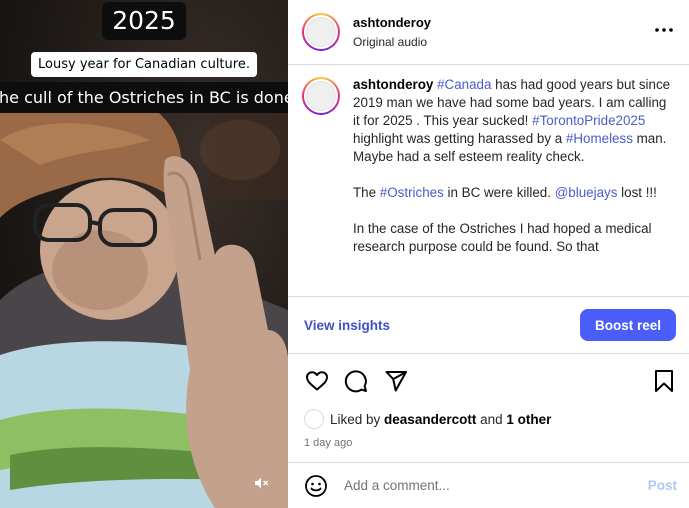 This screenshot has height=508, width=689. Describe the element at coordinates (464, 84) in the screenshot. I see `caption-link: #Canada` at that location.